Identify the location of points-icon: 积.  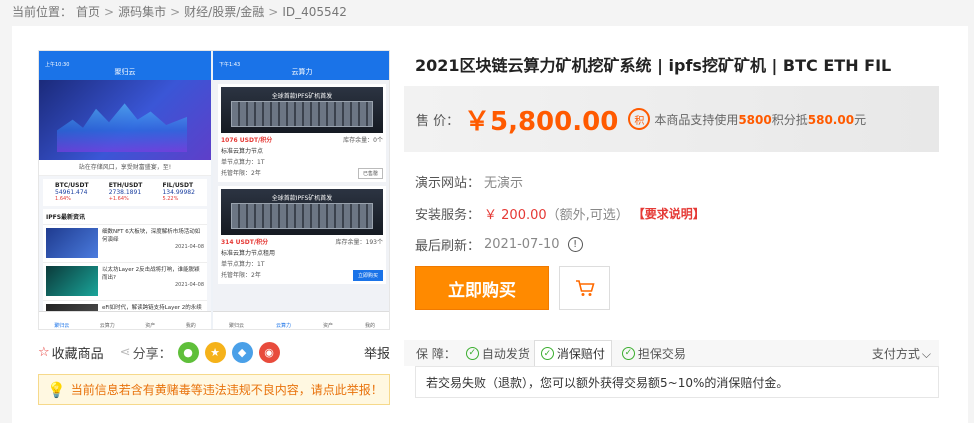
(639, 119).